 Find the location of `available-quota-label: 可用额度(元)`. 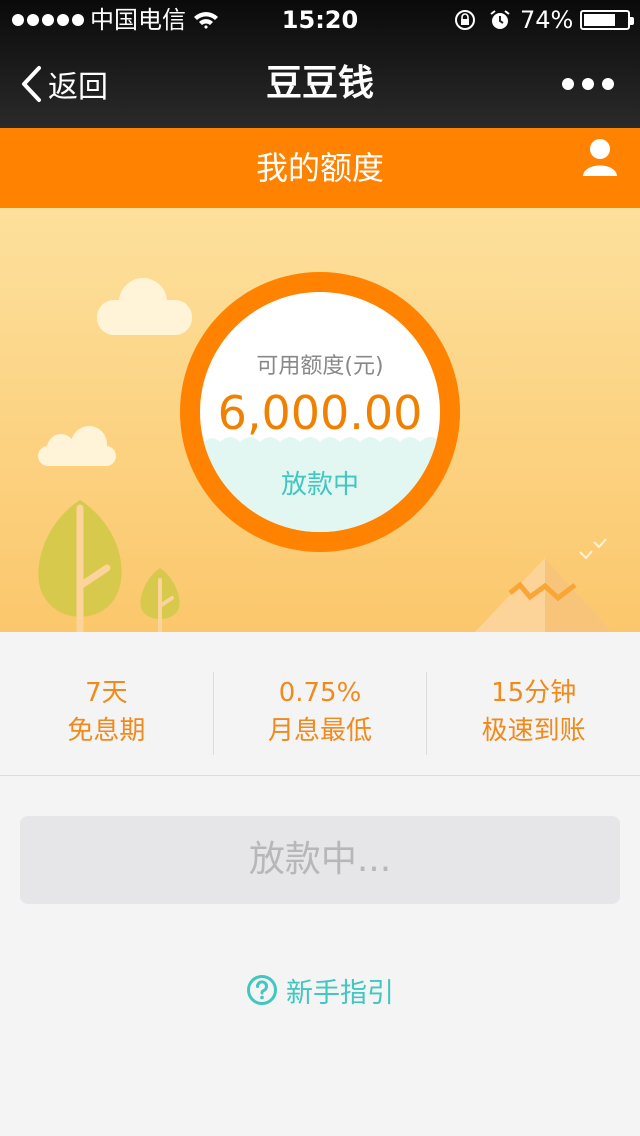

available-quota-label: 可用额度(元) is located at coordinates (320, 366).